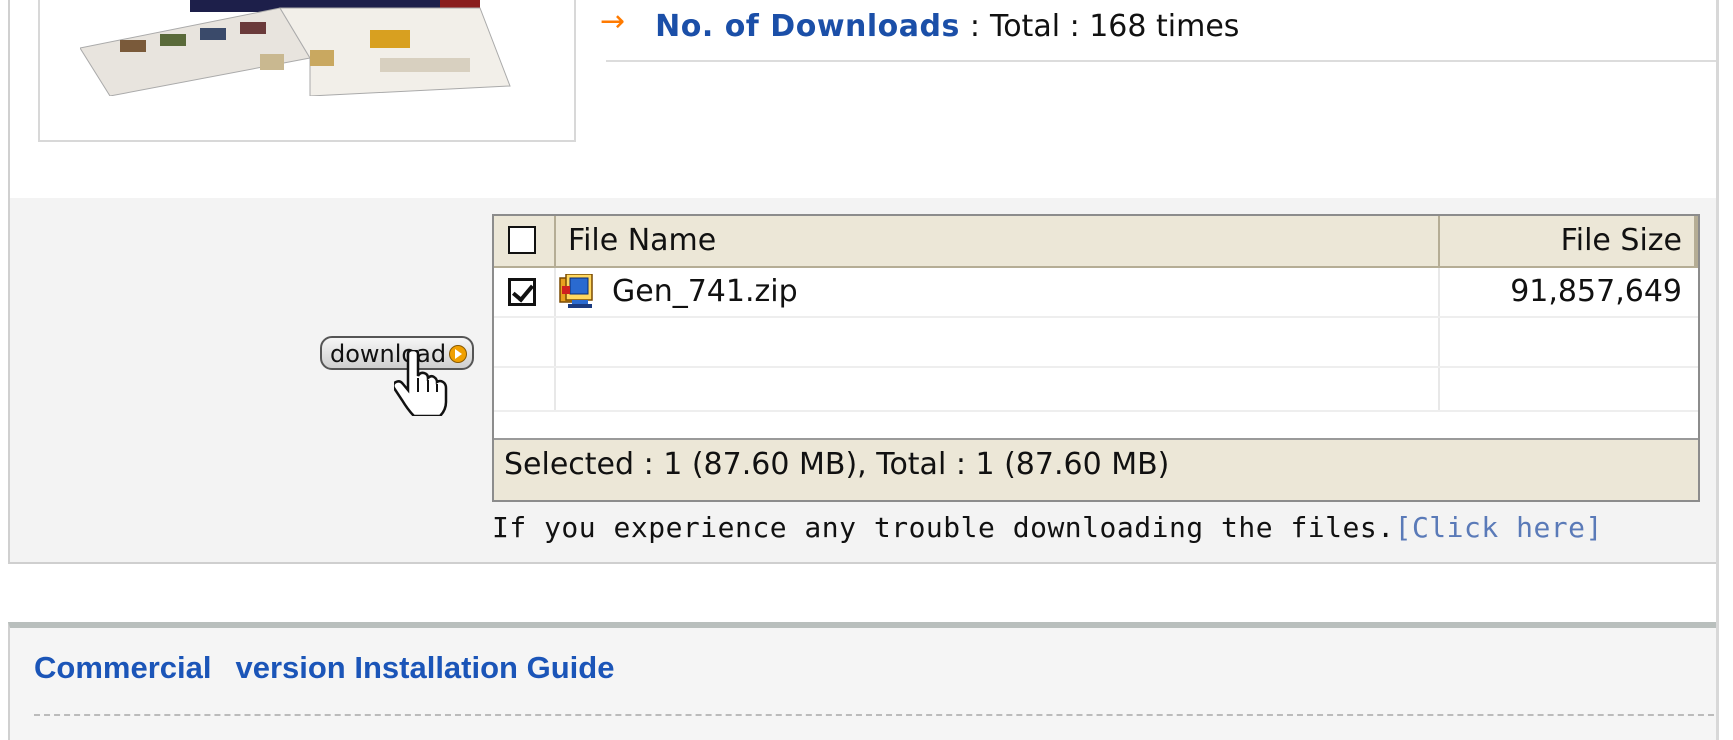  I want to click on play-arrow-icon, so click(458, 354).